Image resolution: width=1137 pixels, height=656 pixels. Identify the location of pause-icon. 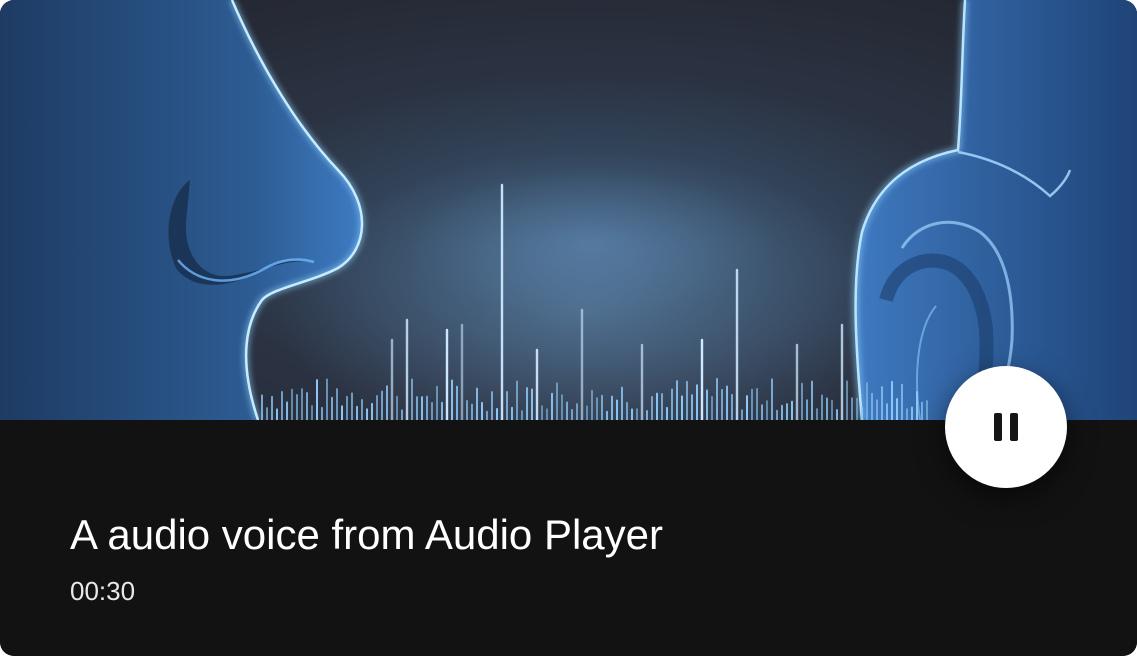
(1006, 427).